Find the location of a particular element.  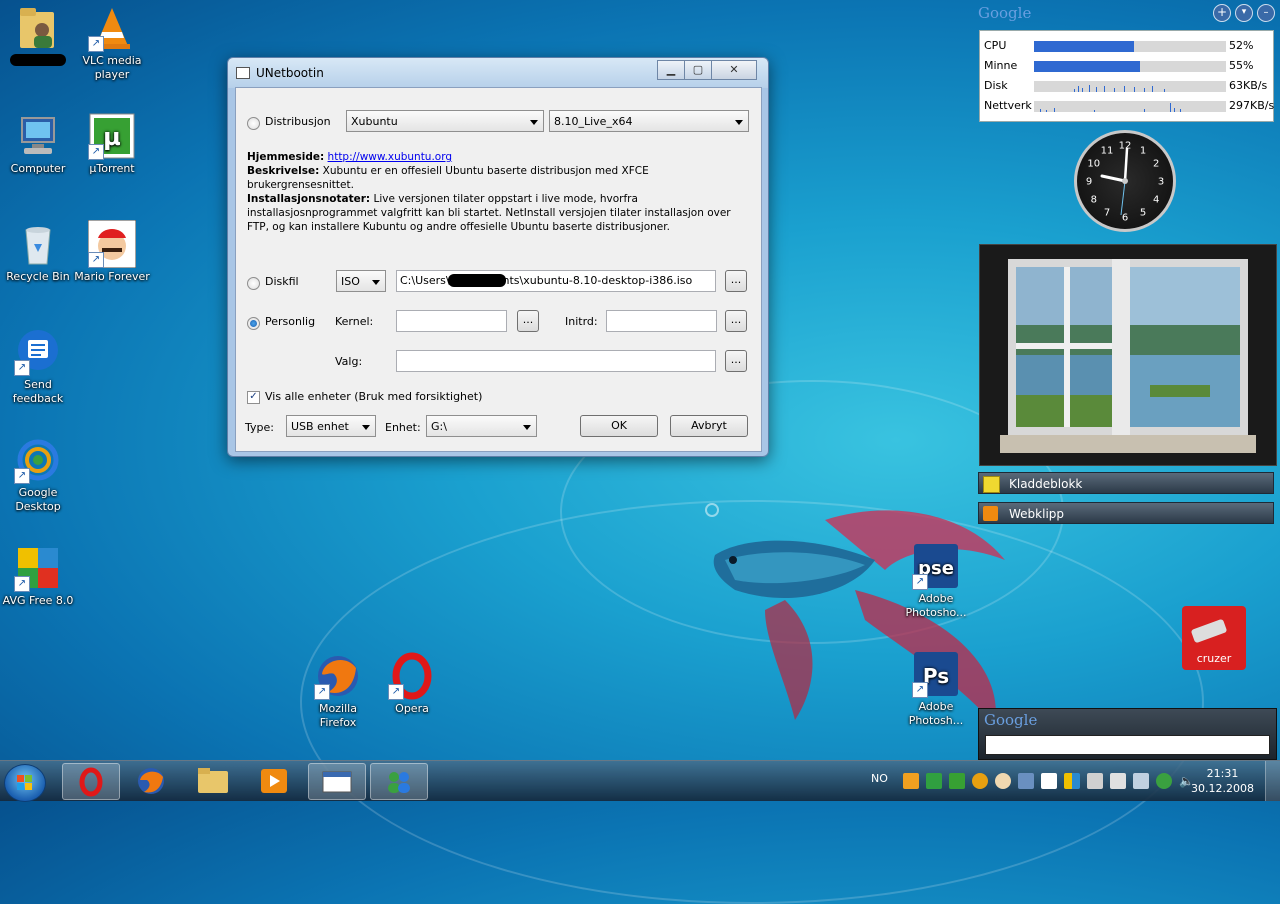

cruzer-usb-icon: cruzer is located at coordinates (1214, 638).